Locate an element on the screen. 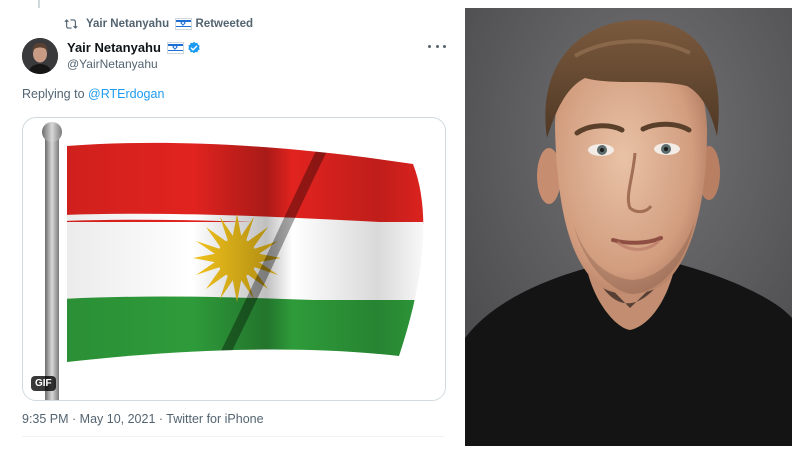  author-name-row: Yair Netanyahu is located at coordinates (134, 47).